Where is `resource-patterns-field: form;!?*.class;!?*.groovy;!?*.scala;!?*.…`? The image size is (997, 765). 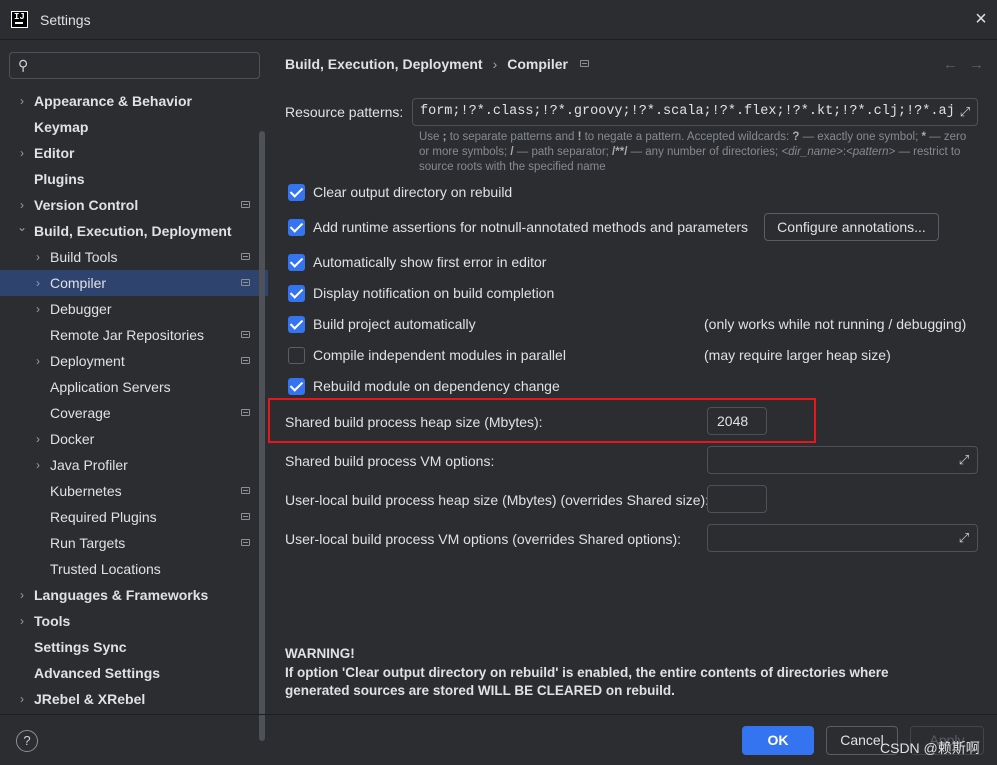 resource-patterns-field: form;!?*.class;!?*.groovy;!?*.scala;!?*.… is located at coordinates (695, 112).